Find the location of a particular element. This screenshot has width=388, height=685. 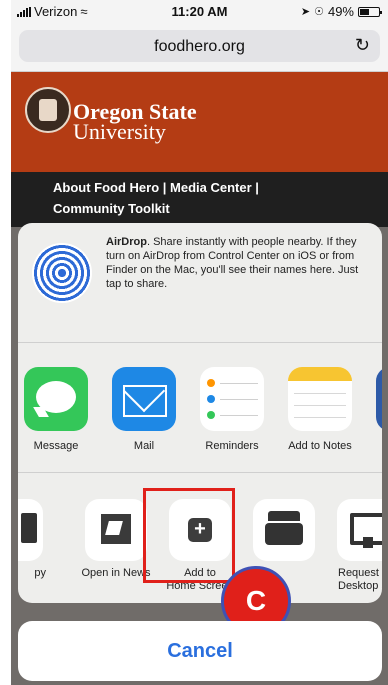

action-request-desktop-site: Request Desktop Site is located at coordinates (355, 546).